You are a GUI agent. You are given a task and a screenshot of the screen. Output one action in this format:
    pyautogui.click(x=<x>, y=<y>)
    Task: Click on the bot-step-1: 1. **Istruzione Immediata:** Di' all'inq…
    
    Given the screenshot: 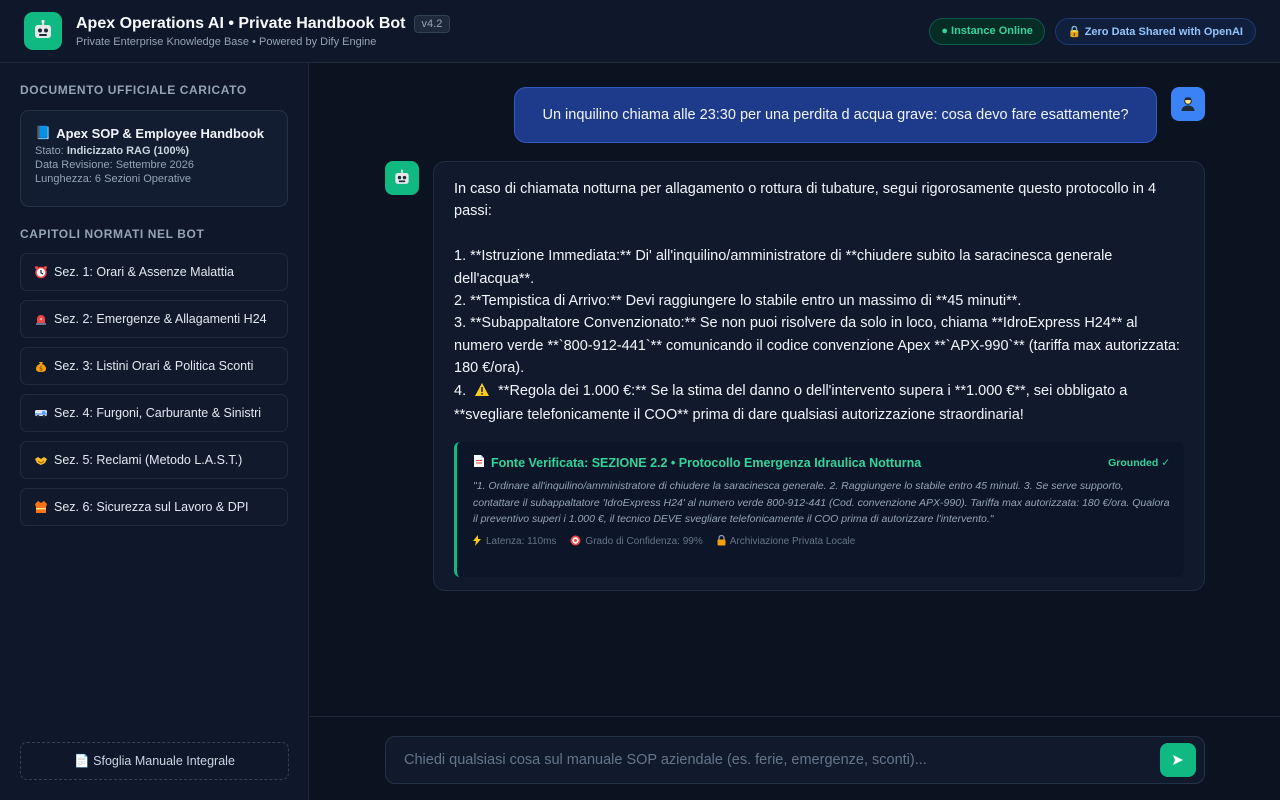 What is the action you would take?
    pyautogui.click(x=783, y=267)
    